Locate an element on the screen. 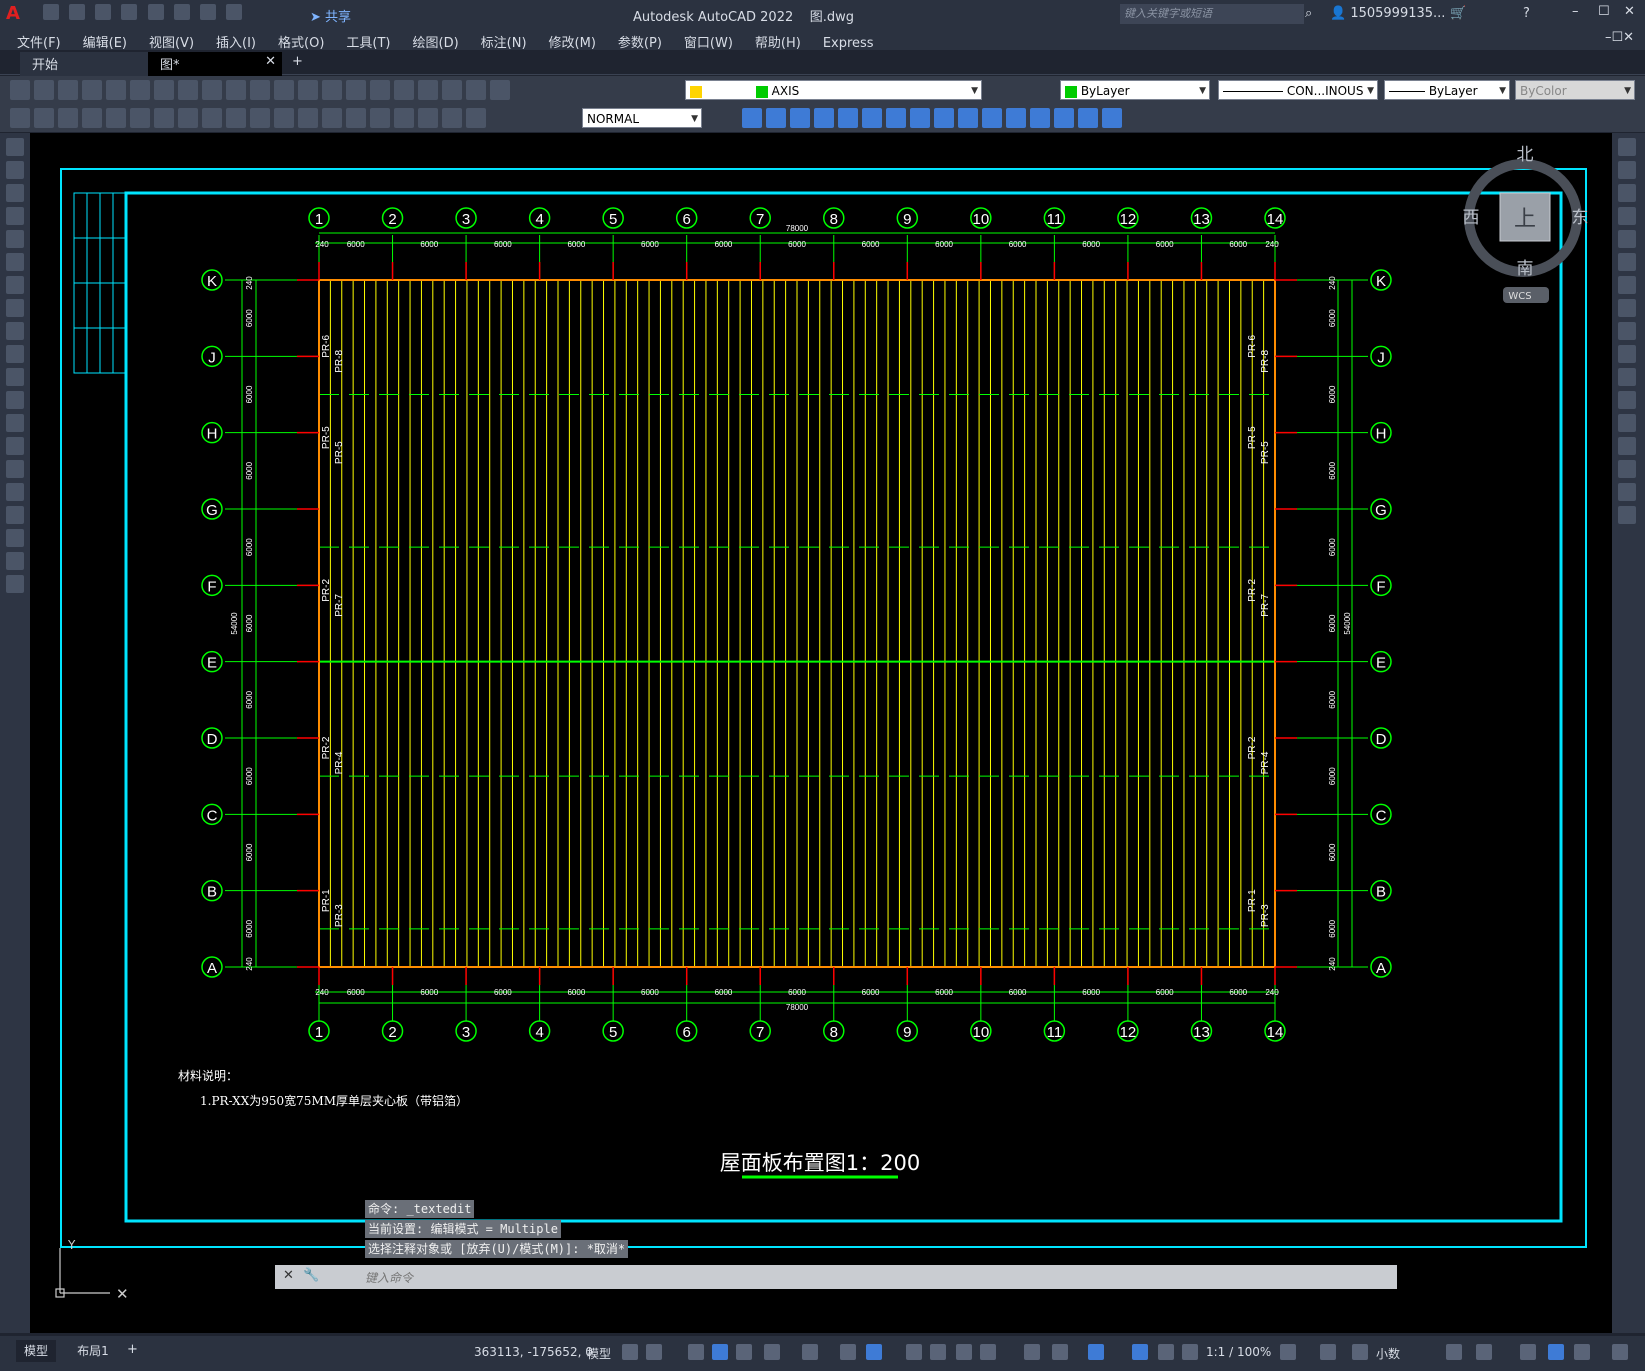 The image size is (1645, 1371). calculator-icon is located at coordinates (452, 90).